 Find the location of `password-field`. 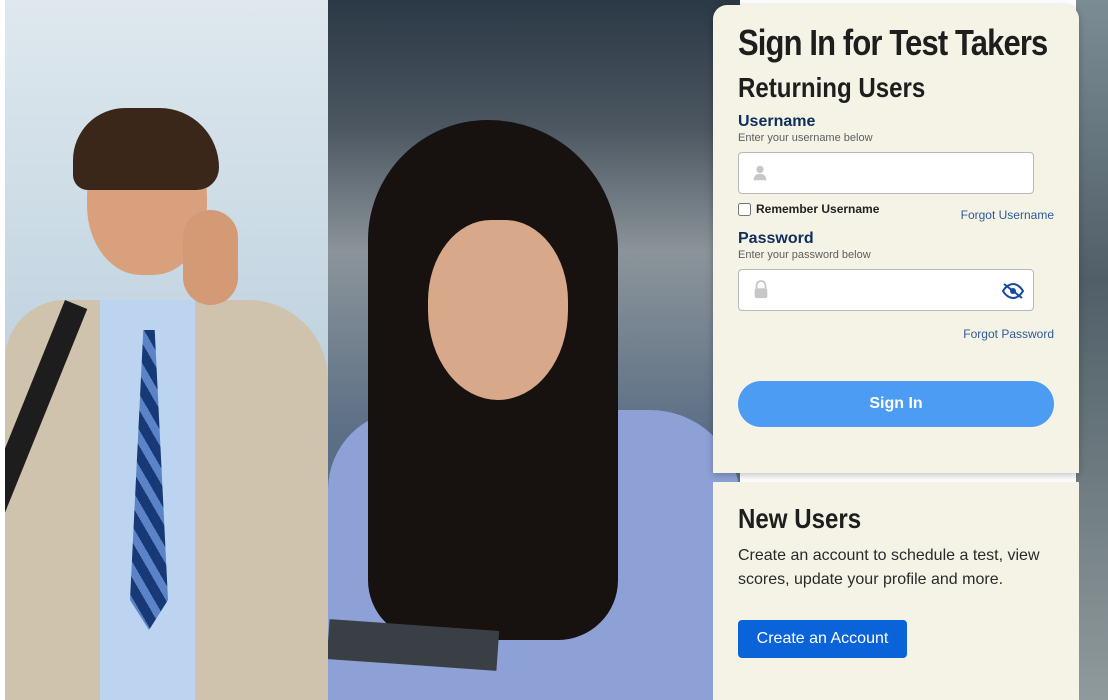

password-field is located at coordinates (886, 290).